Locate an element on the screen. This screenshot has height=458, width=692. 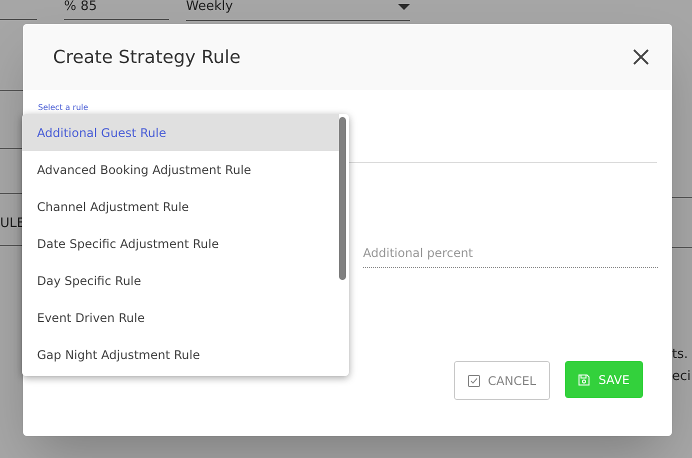
field-label: Select a rule is located at coordinates (64, 108).